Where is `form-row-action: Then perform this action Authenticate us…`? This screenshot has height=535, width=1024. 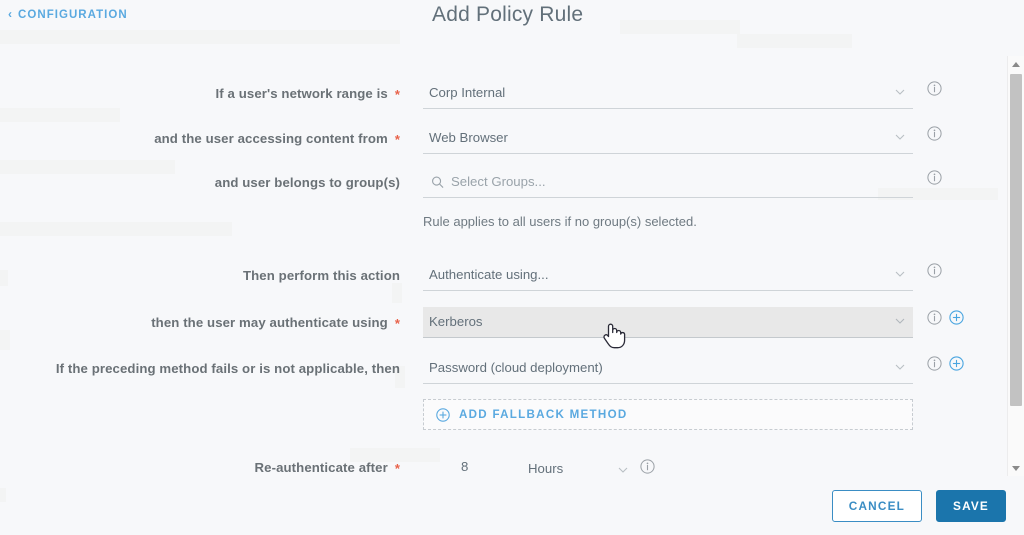
form-row-action: Then perform this action Authenticate us… is located at coordinates (512, 275).